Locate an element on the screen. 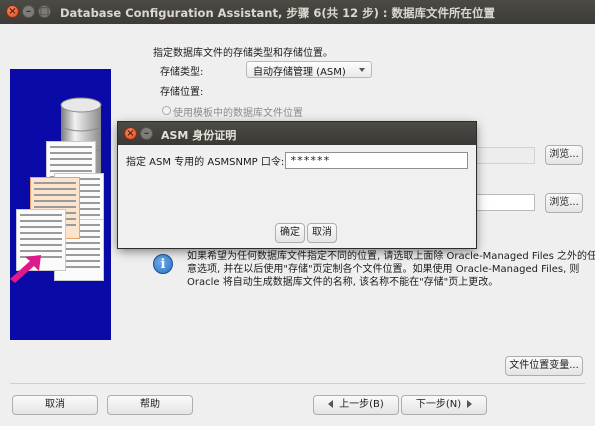  template-location-radio is located at coordinates (166, 110).